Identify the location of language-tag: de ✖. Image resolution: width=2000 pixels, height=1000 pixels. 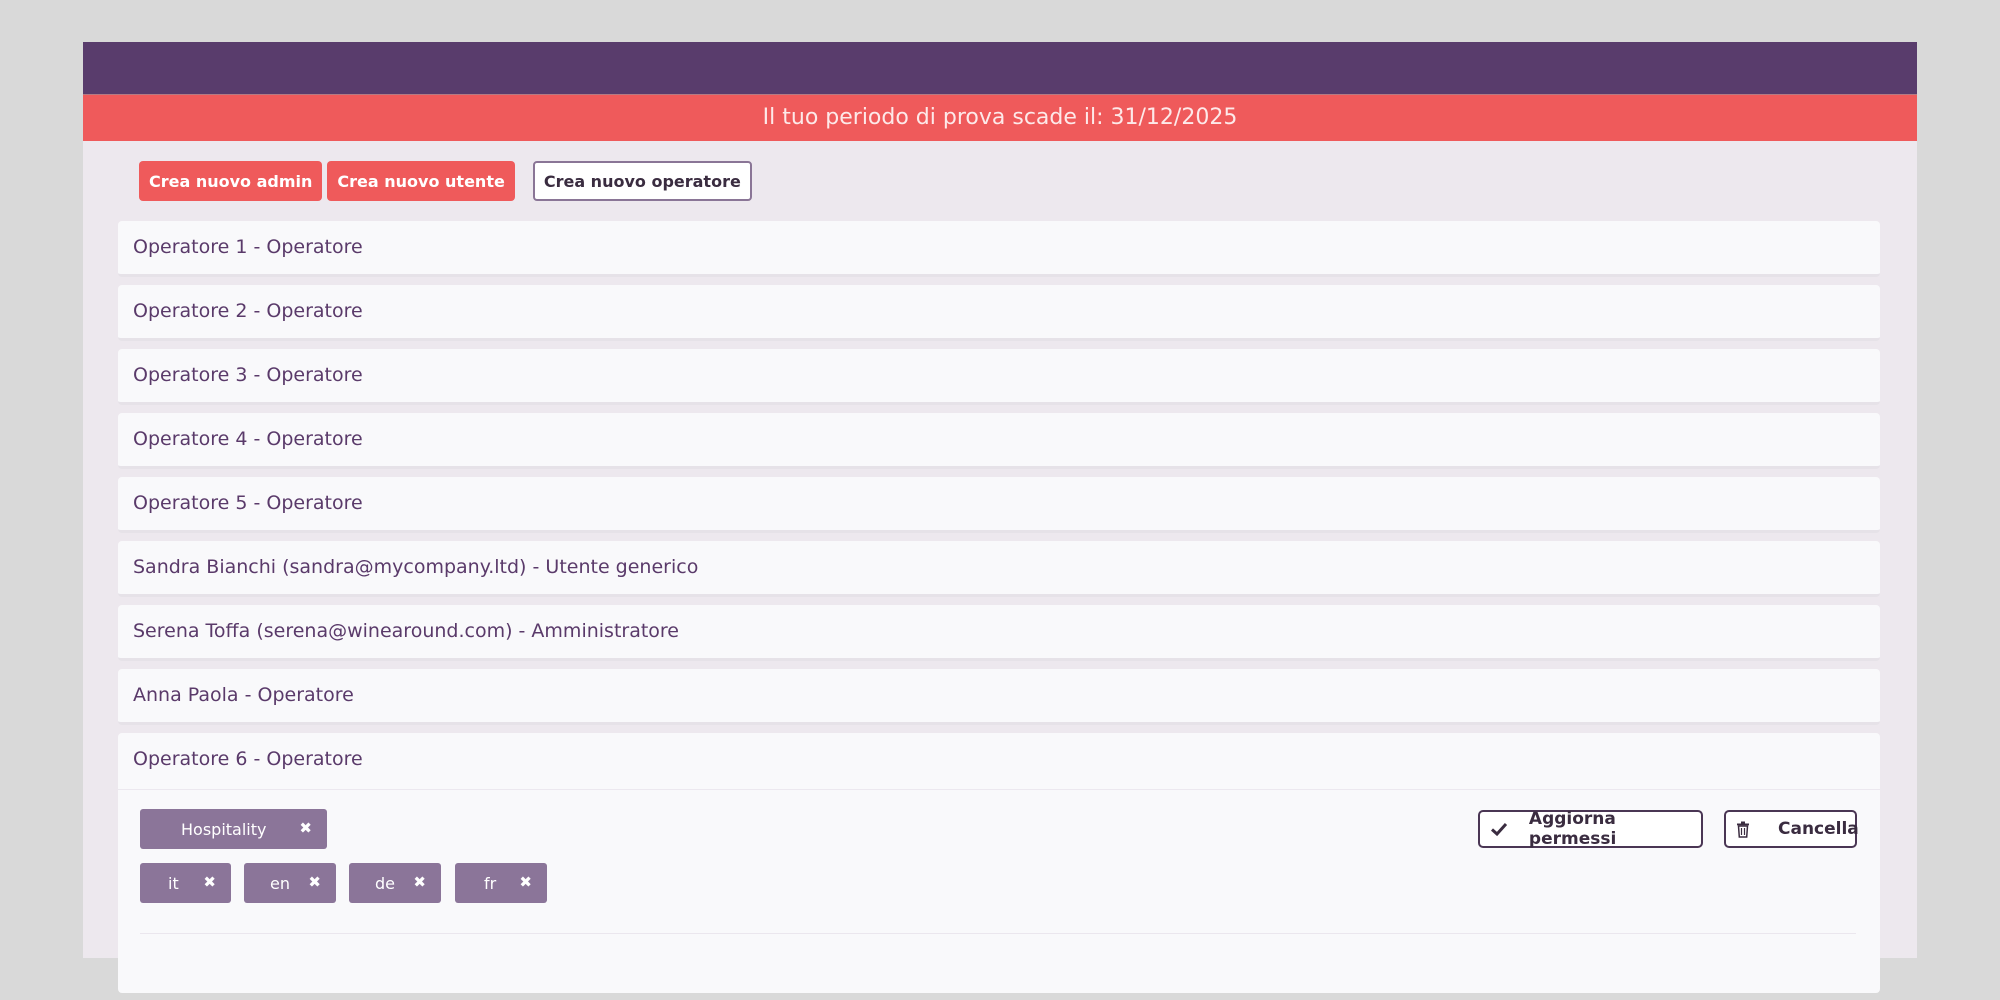
(395, 883).